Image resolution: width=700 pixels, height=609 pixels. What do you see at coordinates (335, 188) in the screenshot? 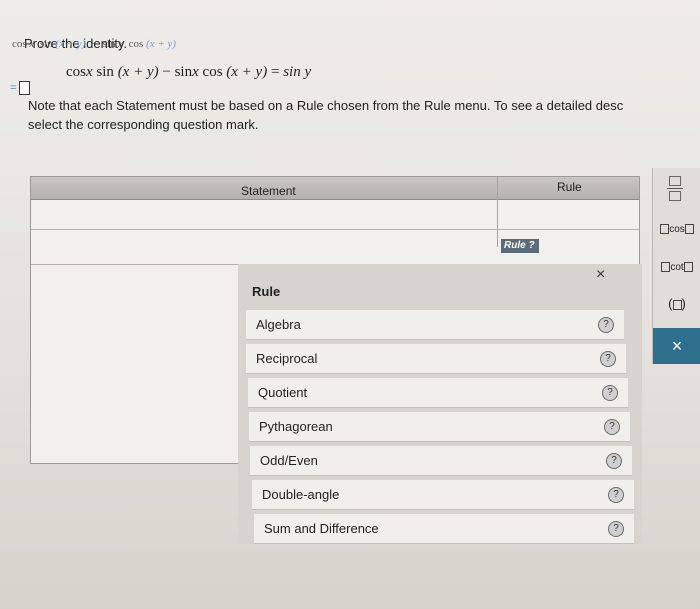
I see `table-header` at bounding box center [335, 188].